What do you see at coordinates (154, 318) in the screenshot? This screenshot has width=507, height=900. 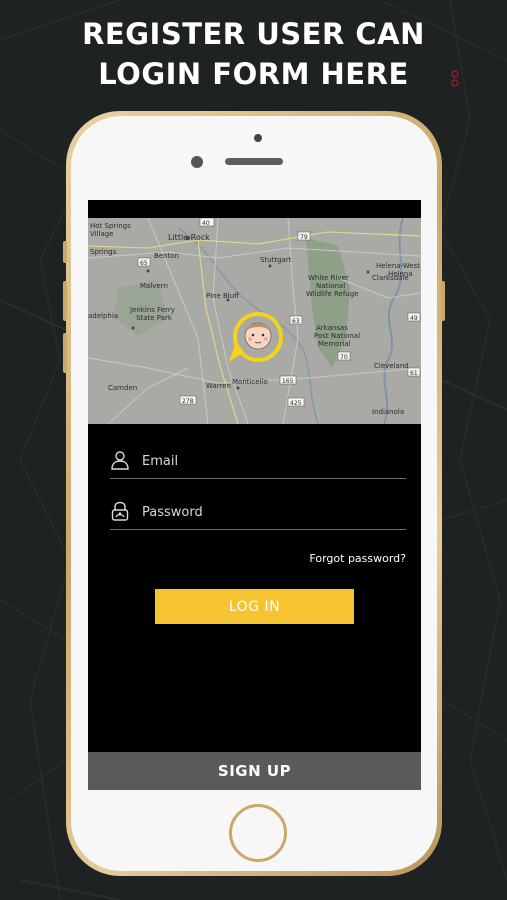 I see `map-label: State Park` at bounding box center [154, 318].